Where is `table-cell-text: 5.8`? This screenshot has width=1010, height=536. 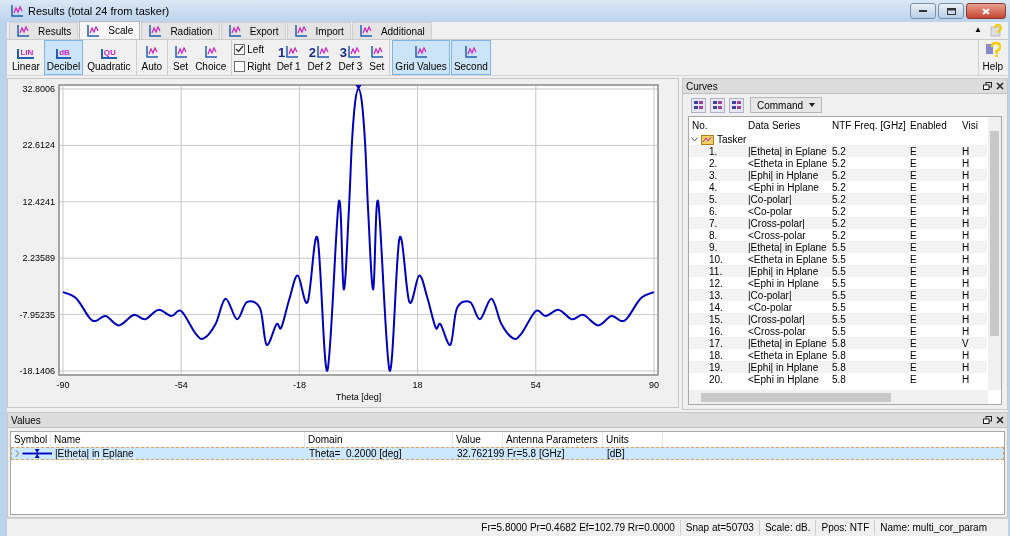
table-cell-text: 5.8 is located at coordinates (839, 343).